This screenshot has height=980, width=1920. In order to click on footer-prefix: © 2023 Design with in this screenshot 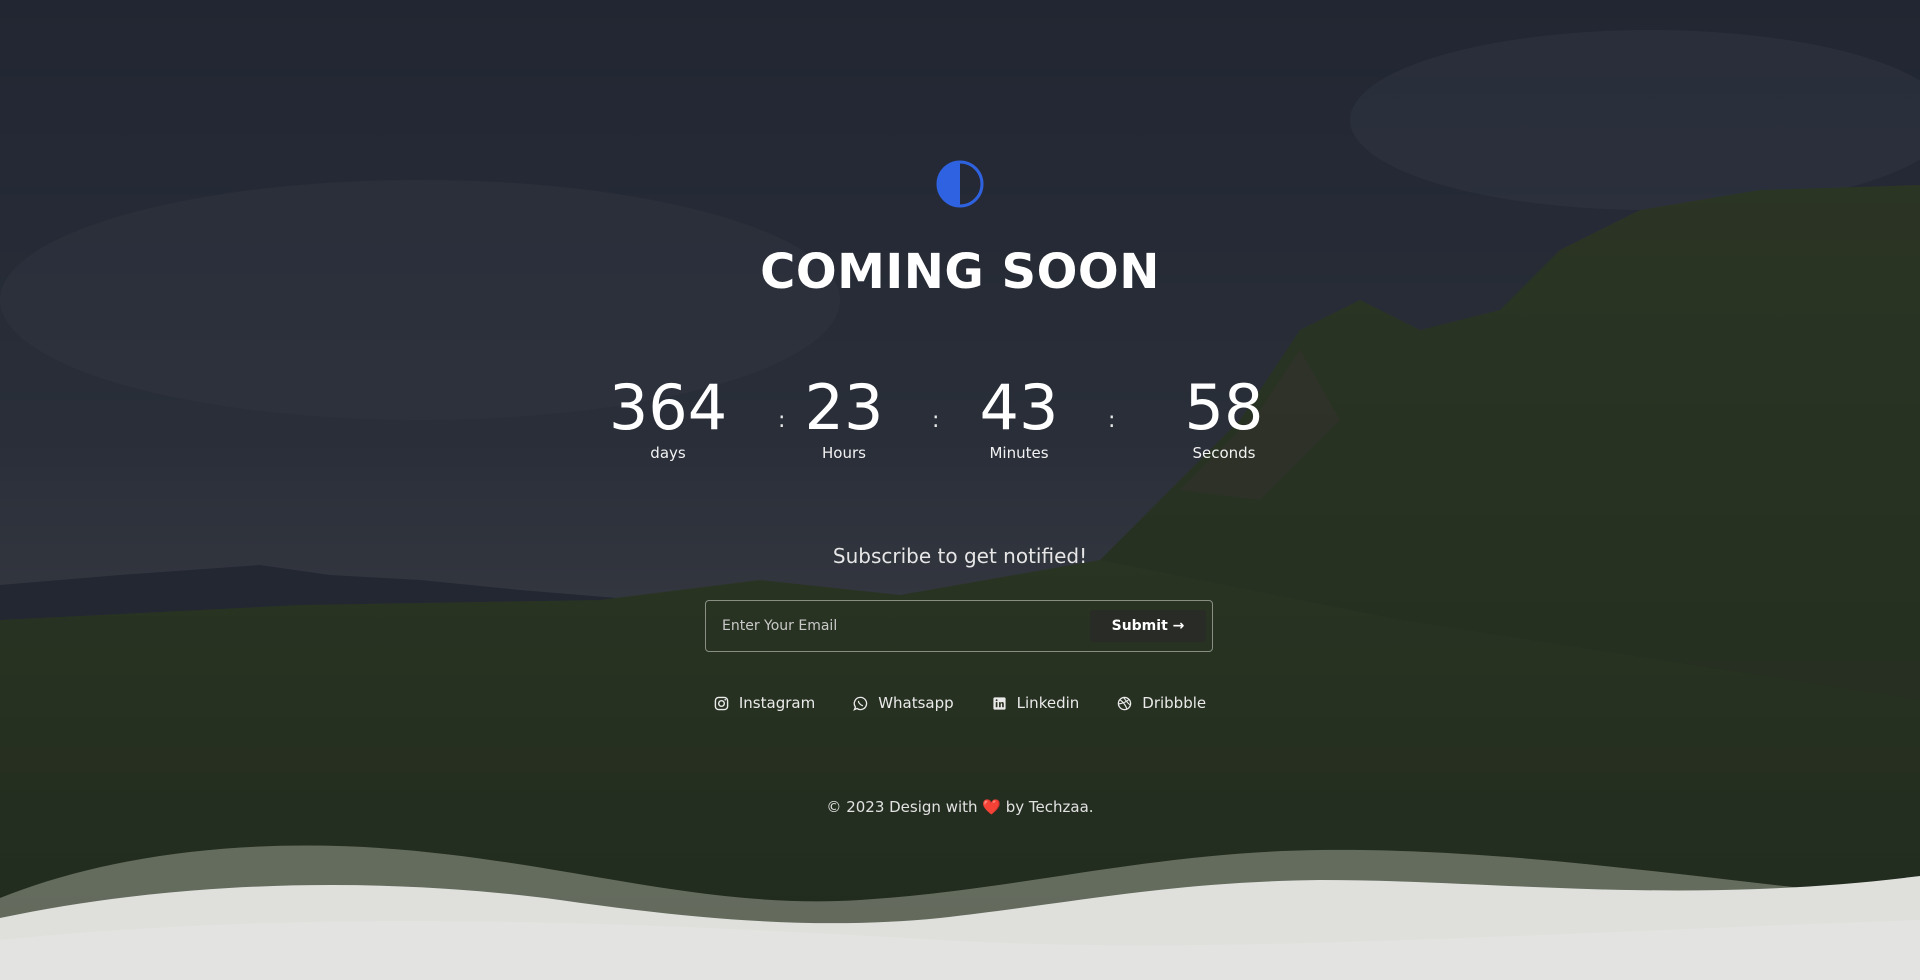, I will do `click(902, 807)`.